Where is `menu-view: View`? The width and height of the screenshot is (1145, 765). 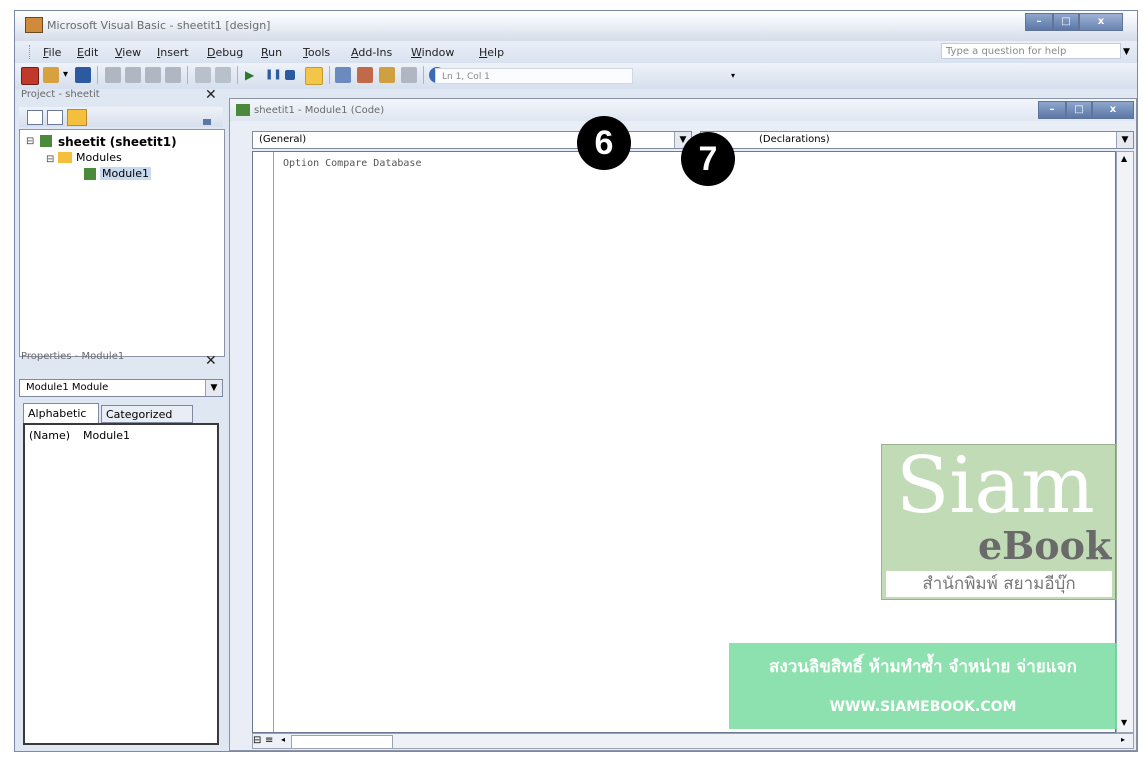
menu-view: View is located at coordinates (128, 52).